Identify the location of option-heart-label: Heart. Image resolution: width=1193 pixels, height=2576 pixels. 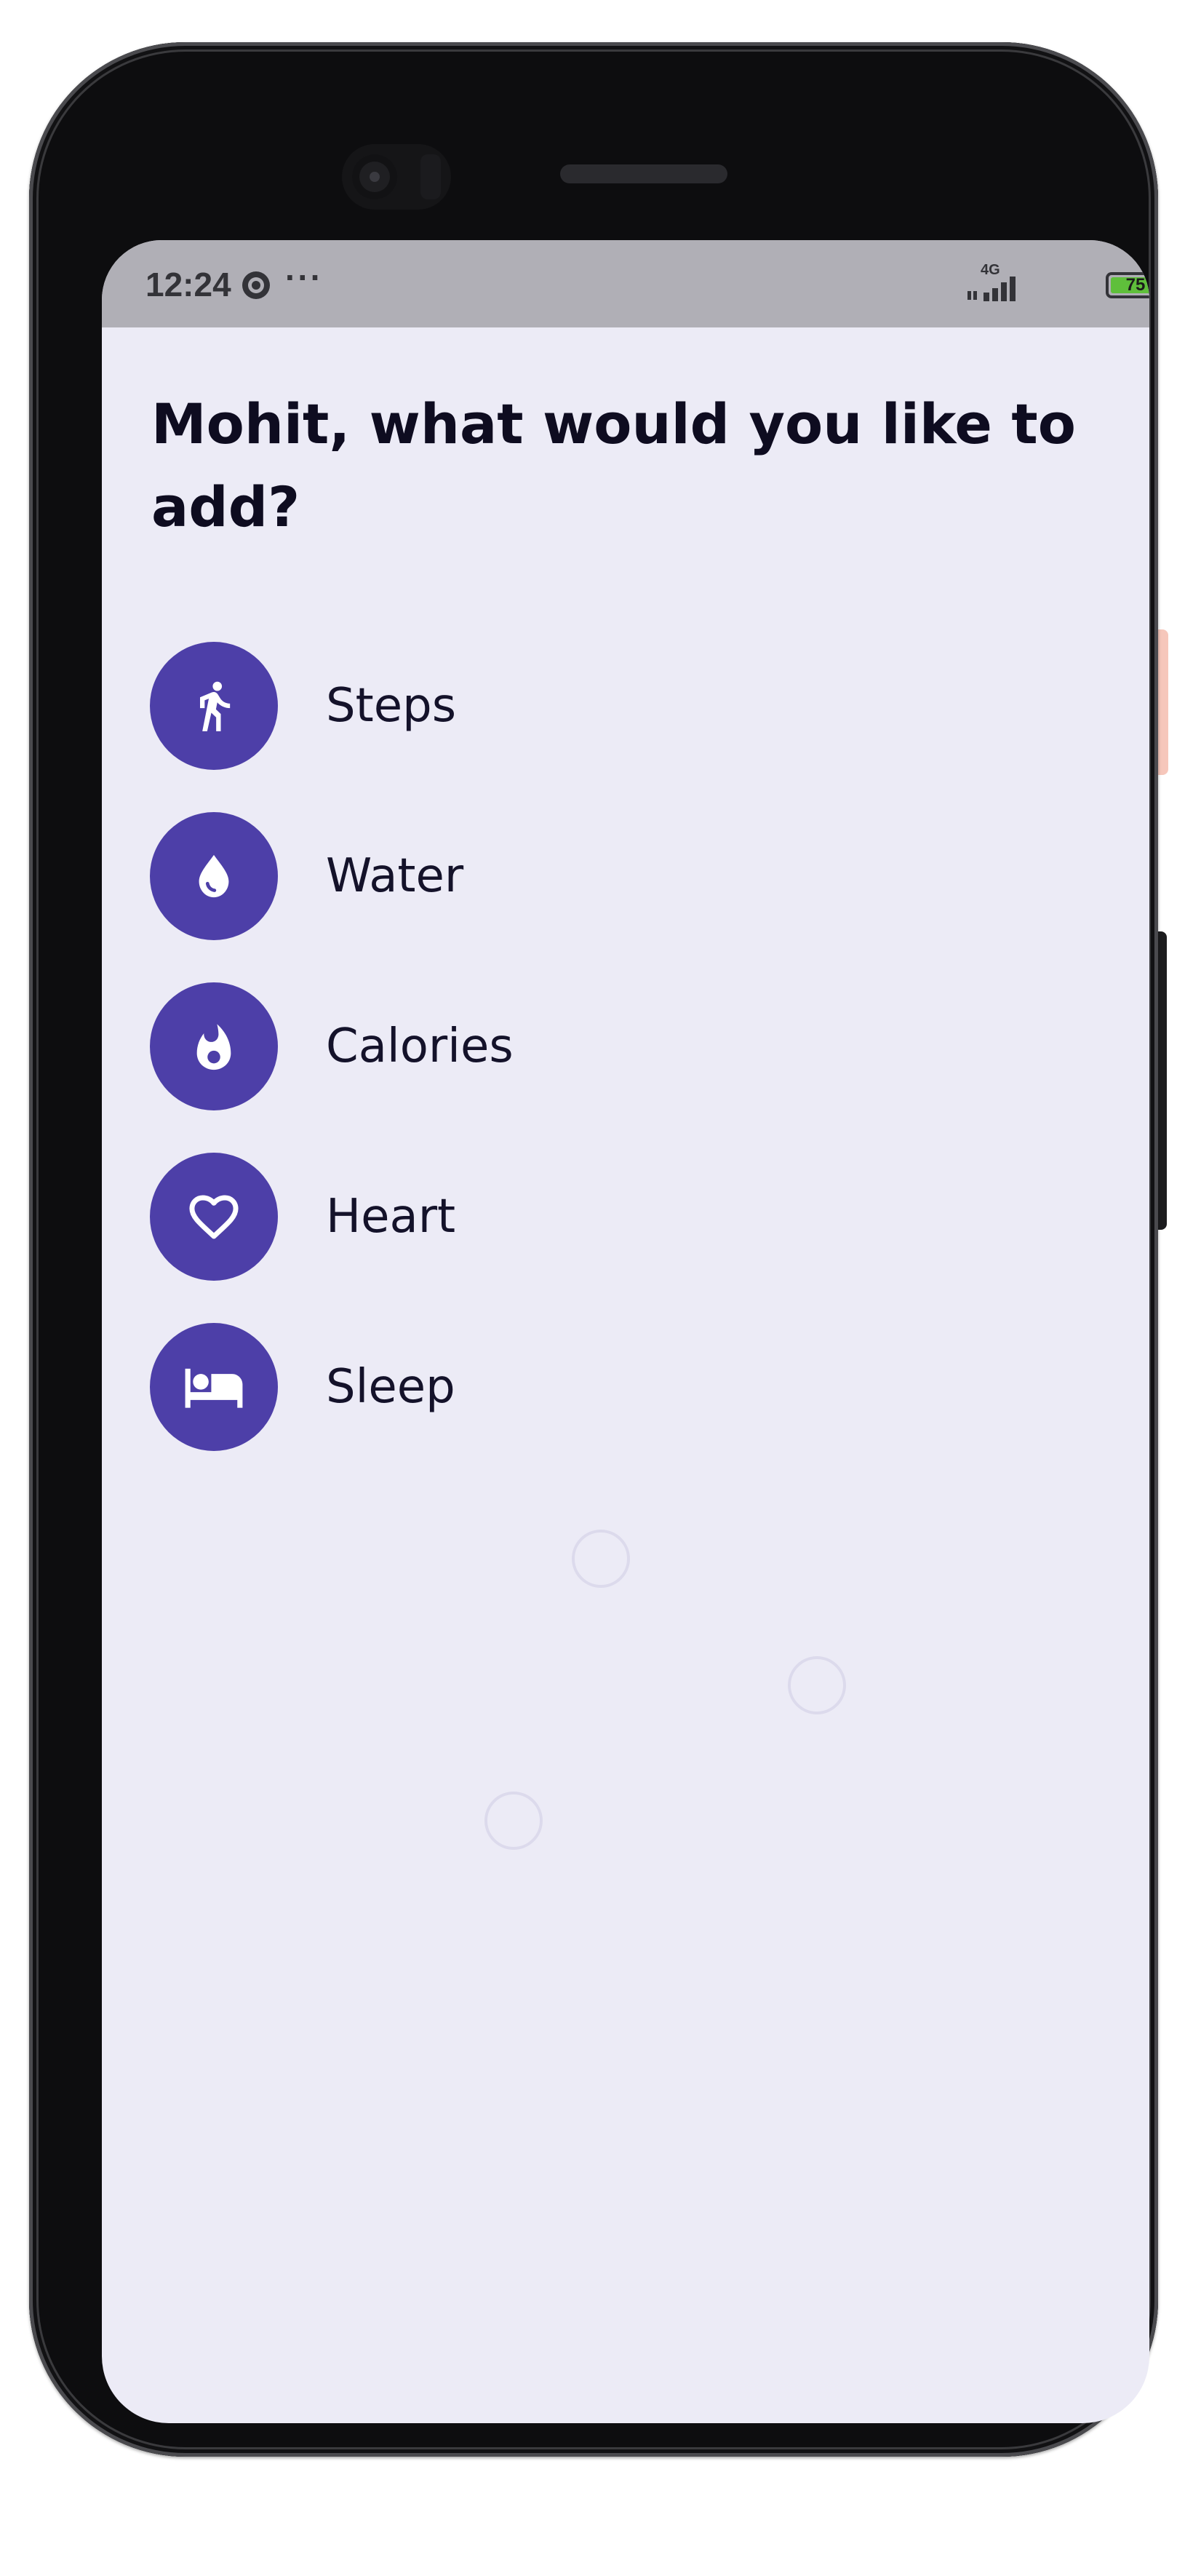
(391, 1217).